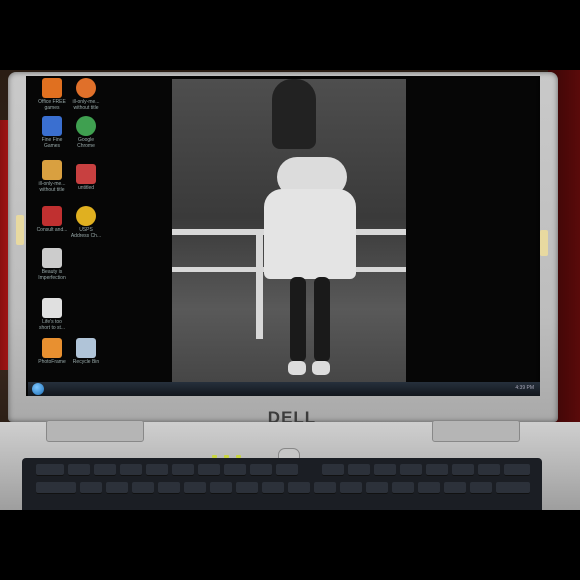 The height and width of the screenshot is (580, 580). I want to click on lid-latch-left, so click(20, 230).